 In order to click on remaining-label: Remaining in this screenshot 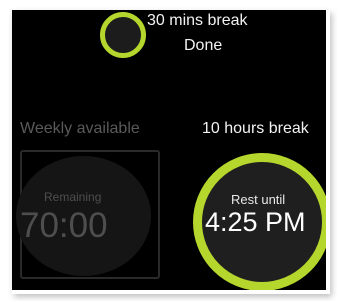, I will do `click(73, 197)`.